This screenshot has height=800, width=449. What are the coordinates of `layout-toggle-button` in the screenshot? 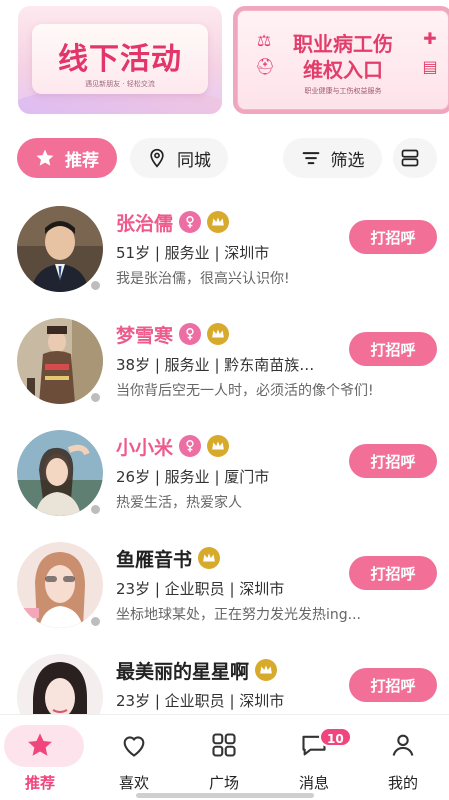 It's located at (415, 158).